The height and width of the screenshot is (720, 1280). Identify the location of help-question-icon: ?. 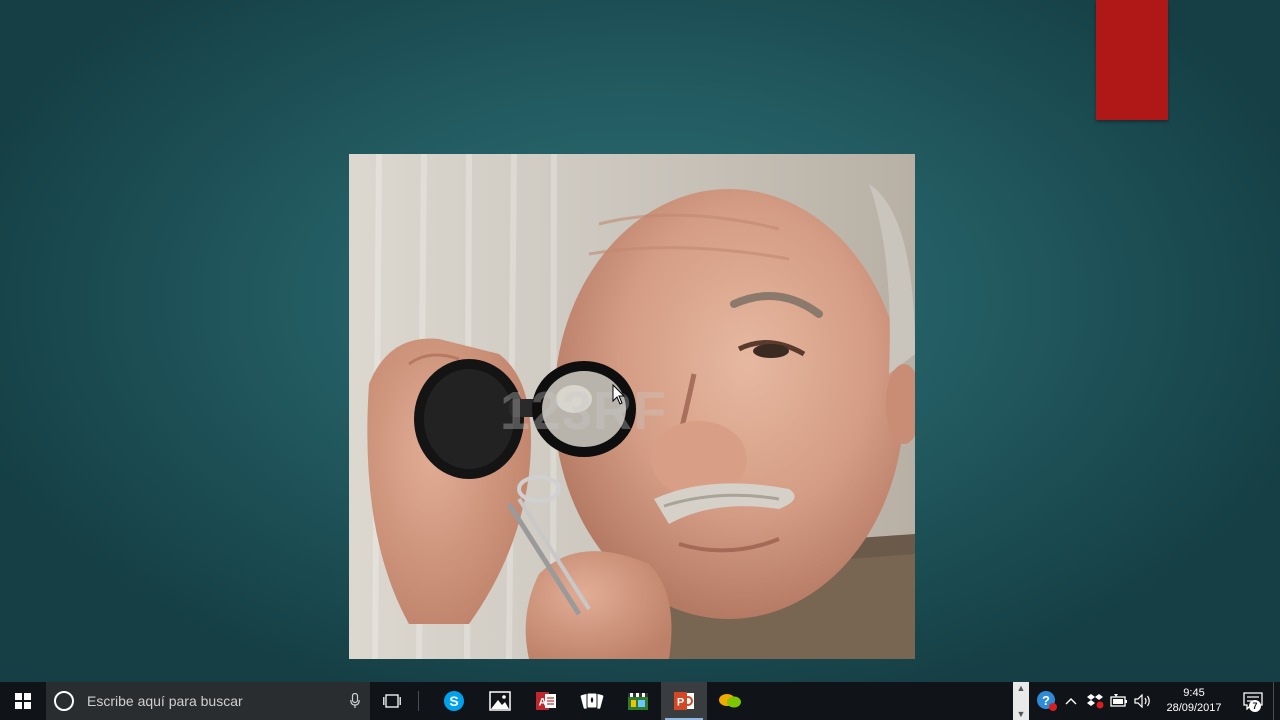
(1047, 701).